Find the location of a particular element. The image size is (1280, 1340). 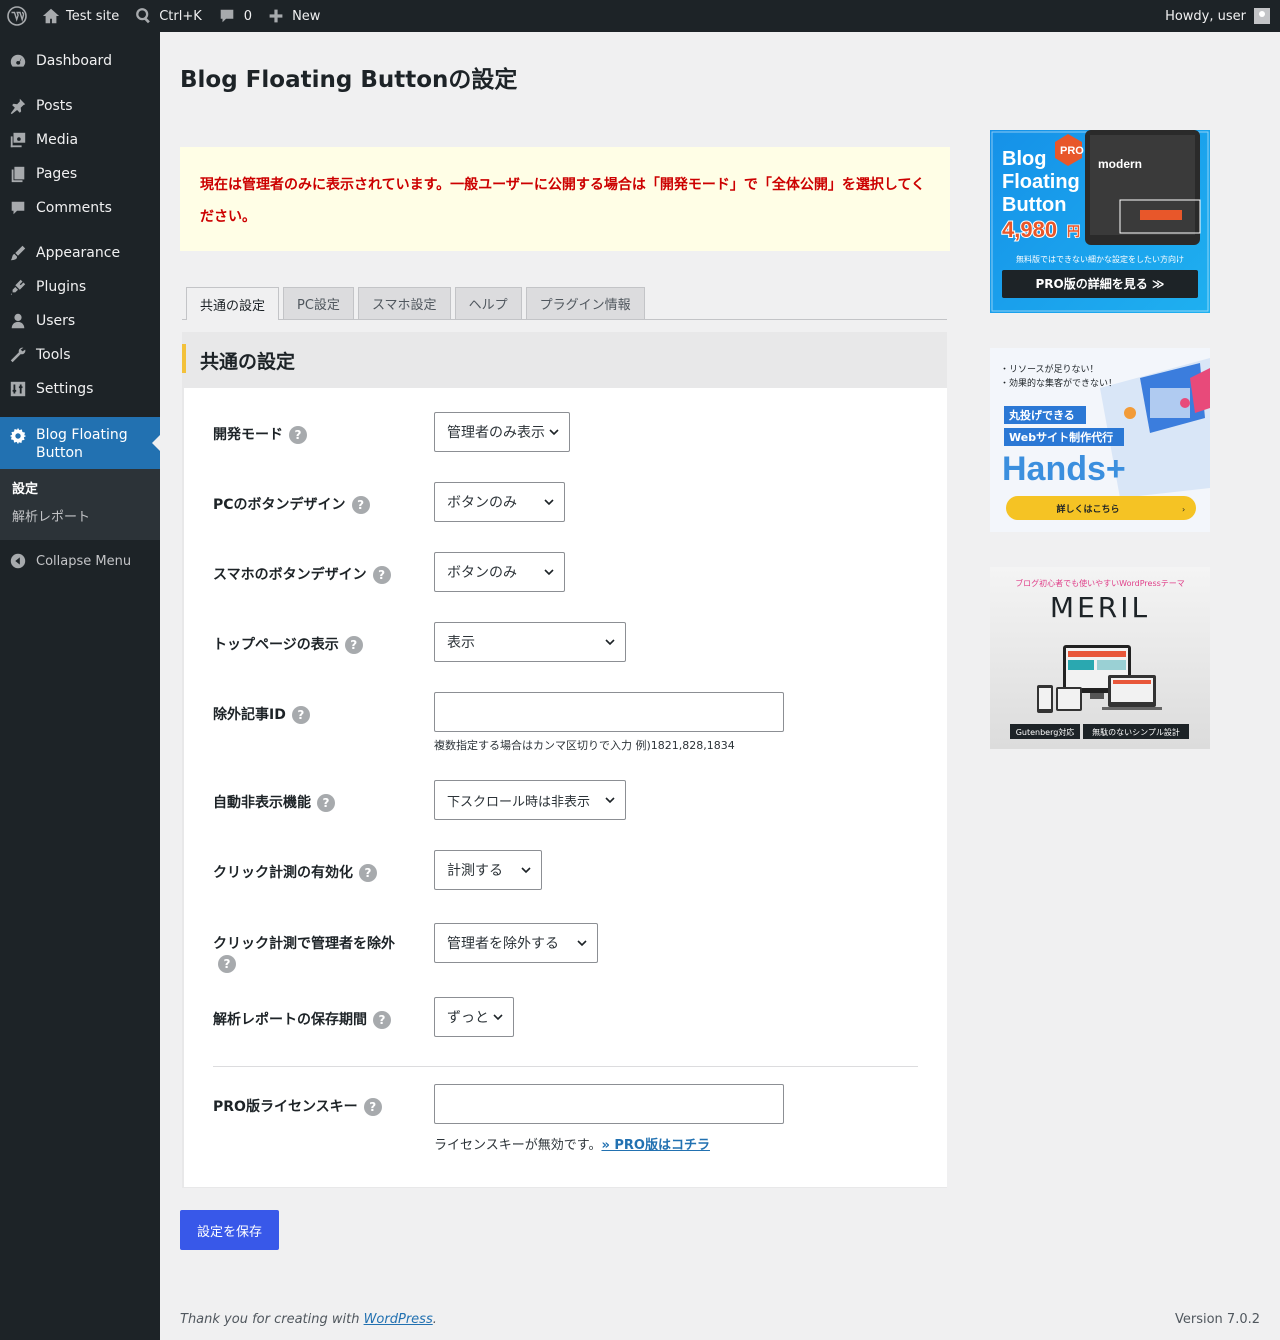

site-name-link: Test site is located at coordinates (80, 16).